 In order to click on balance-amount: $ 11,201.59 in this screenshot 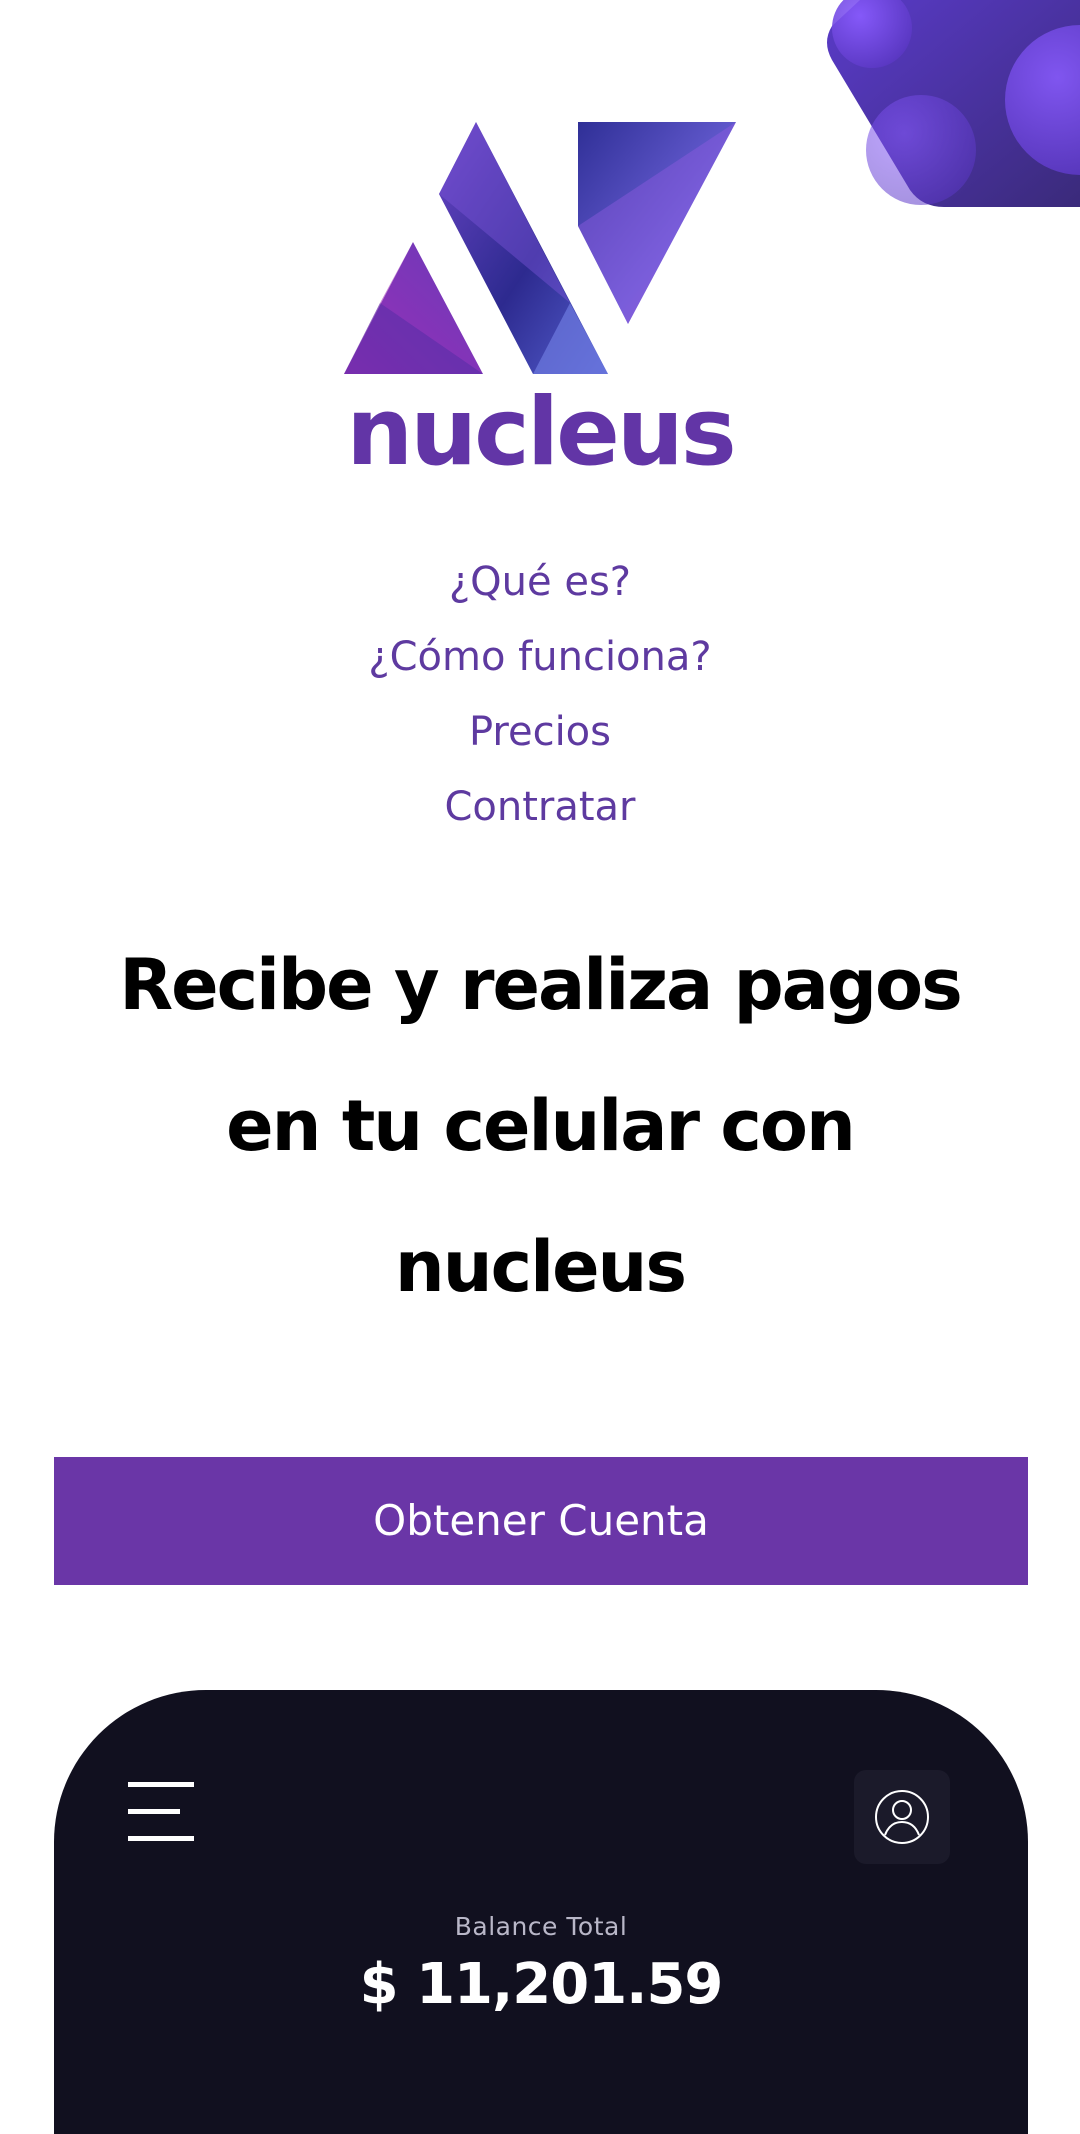, I will do `click(541, 1984)`.